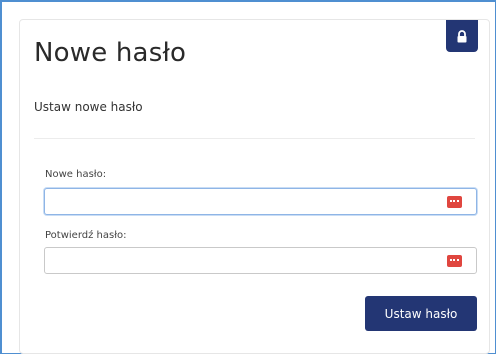  Describe the element at coordinates (254, 138) in the screenshot. I see `section-divider` at that location.